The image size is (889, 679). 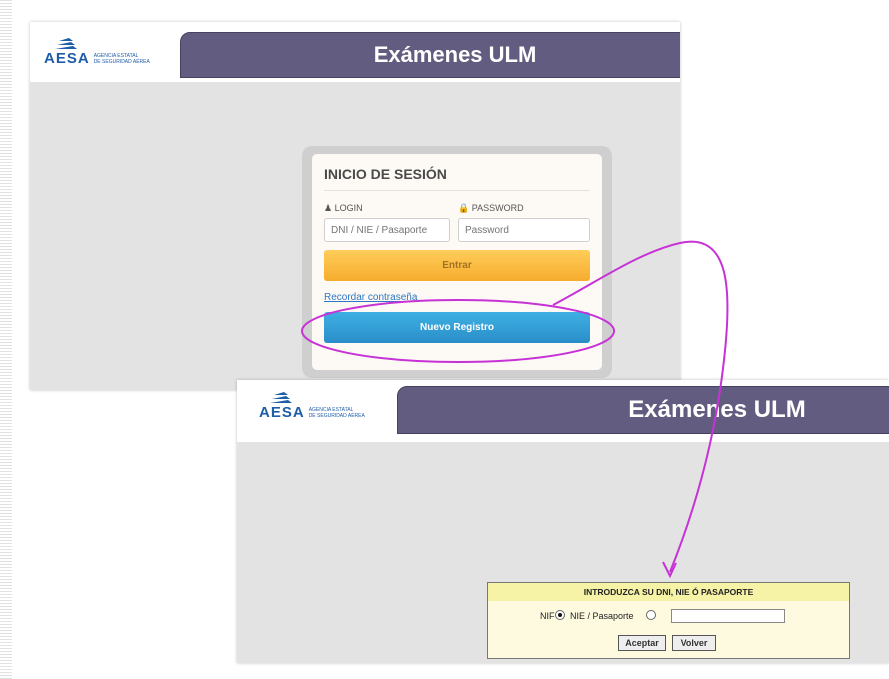 What do you see at coordinates (668, 592) in the screenshot?
I see `dni-form-heading: INTRODUZCA SU DNI, NIE Ó PASAPORTE` at bounding box center [668, 592].